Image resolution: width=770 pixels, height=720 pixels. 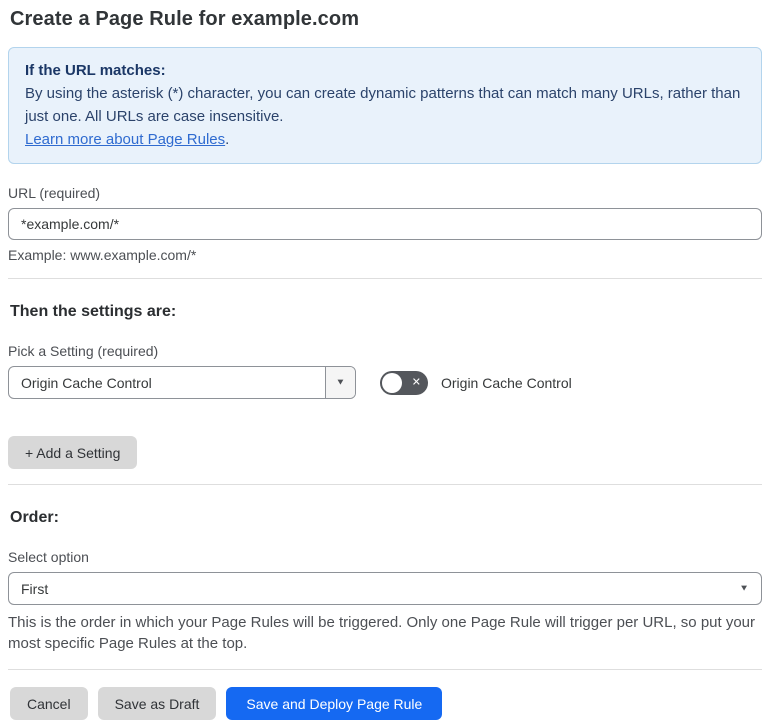 I want to click on order-section-heading: Order:, so click(x=34, y=517).